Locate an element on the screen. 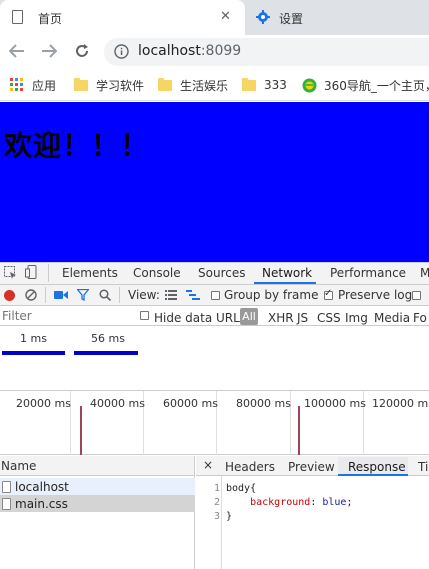 This screenshot has height=569, width=429. bookmark-apps: 应用 is located at coordinates (33, 85).